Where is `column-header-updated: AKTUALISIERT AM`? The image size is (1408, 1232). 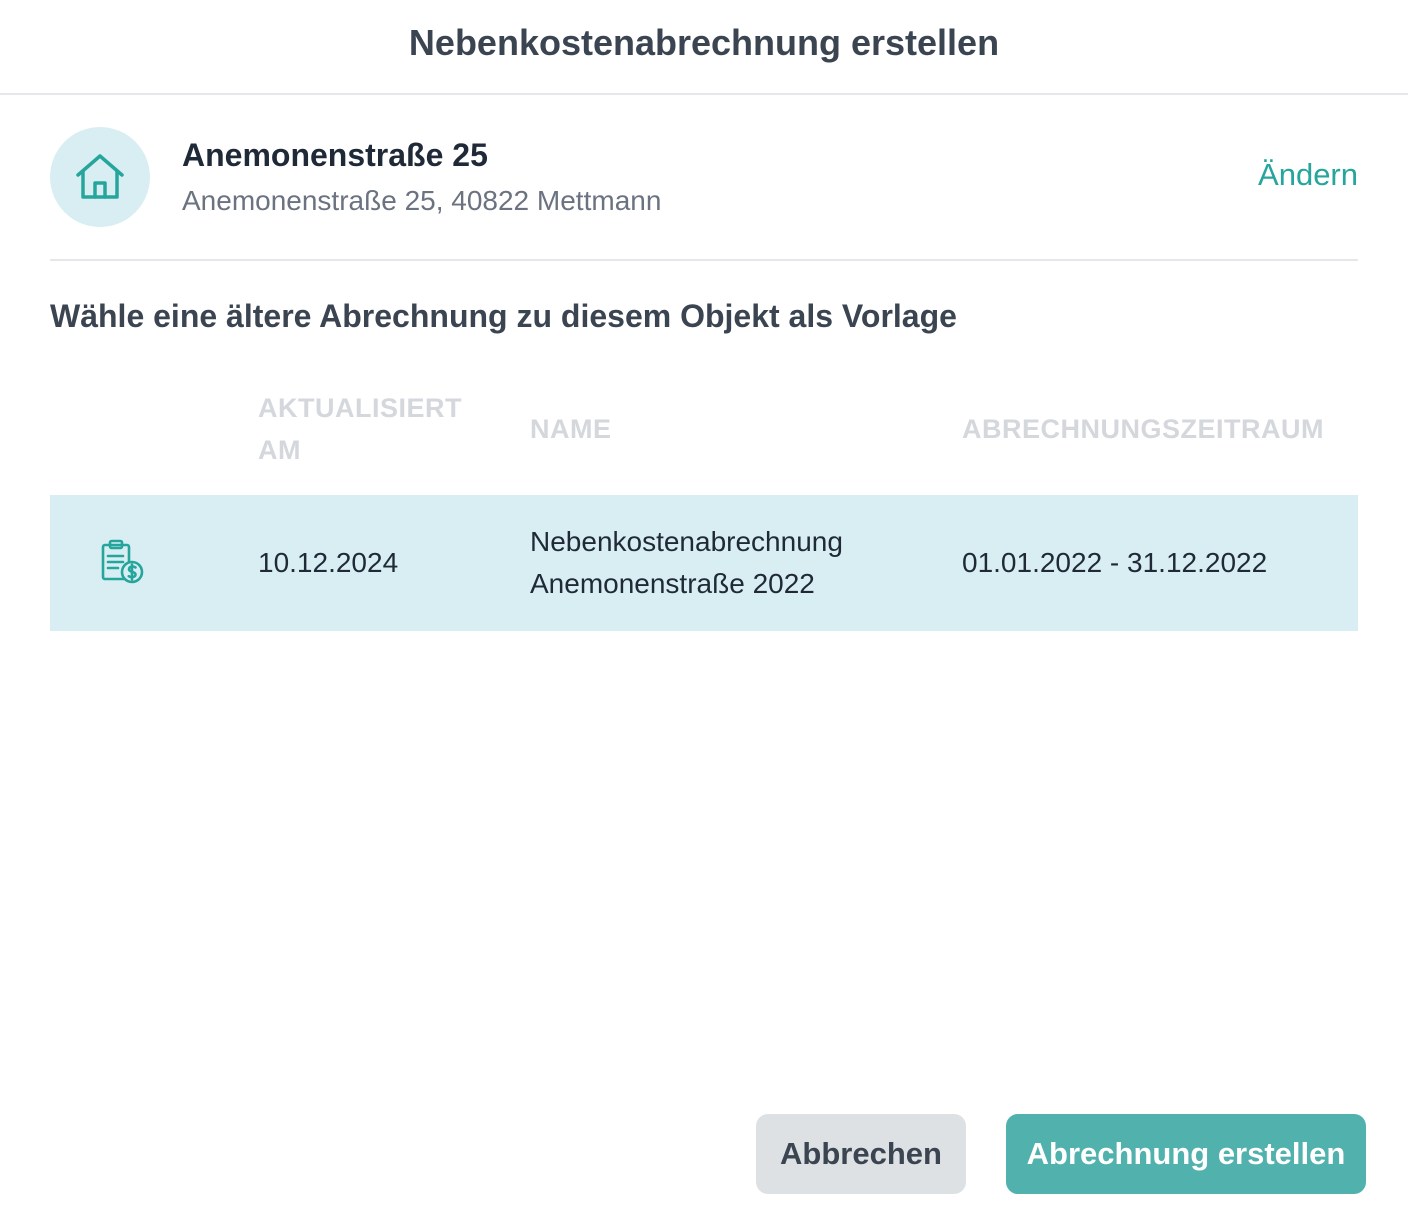
column-header-updated: AKTUALISIERT AM is located at coordinates (360, 429).